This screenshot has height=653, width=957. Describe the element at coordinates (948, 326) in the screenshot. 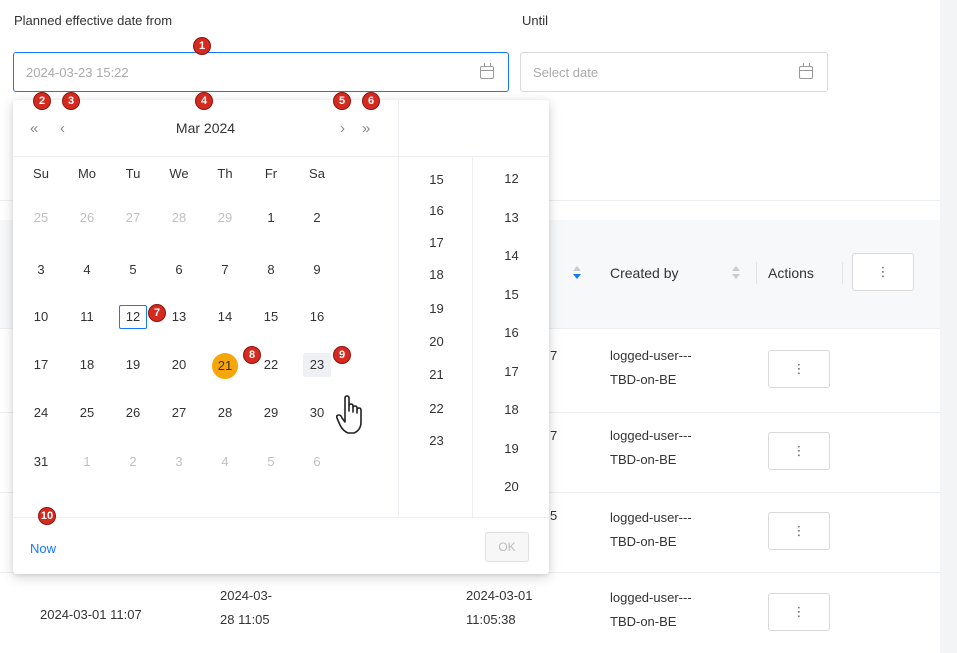

I see `scrollbar-track` at that location.